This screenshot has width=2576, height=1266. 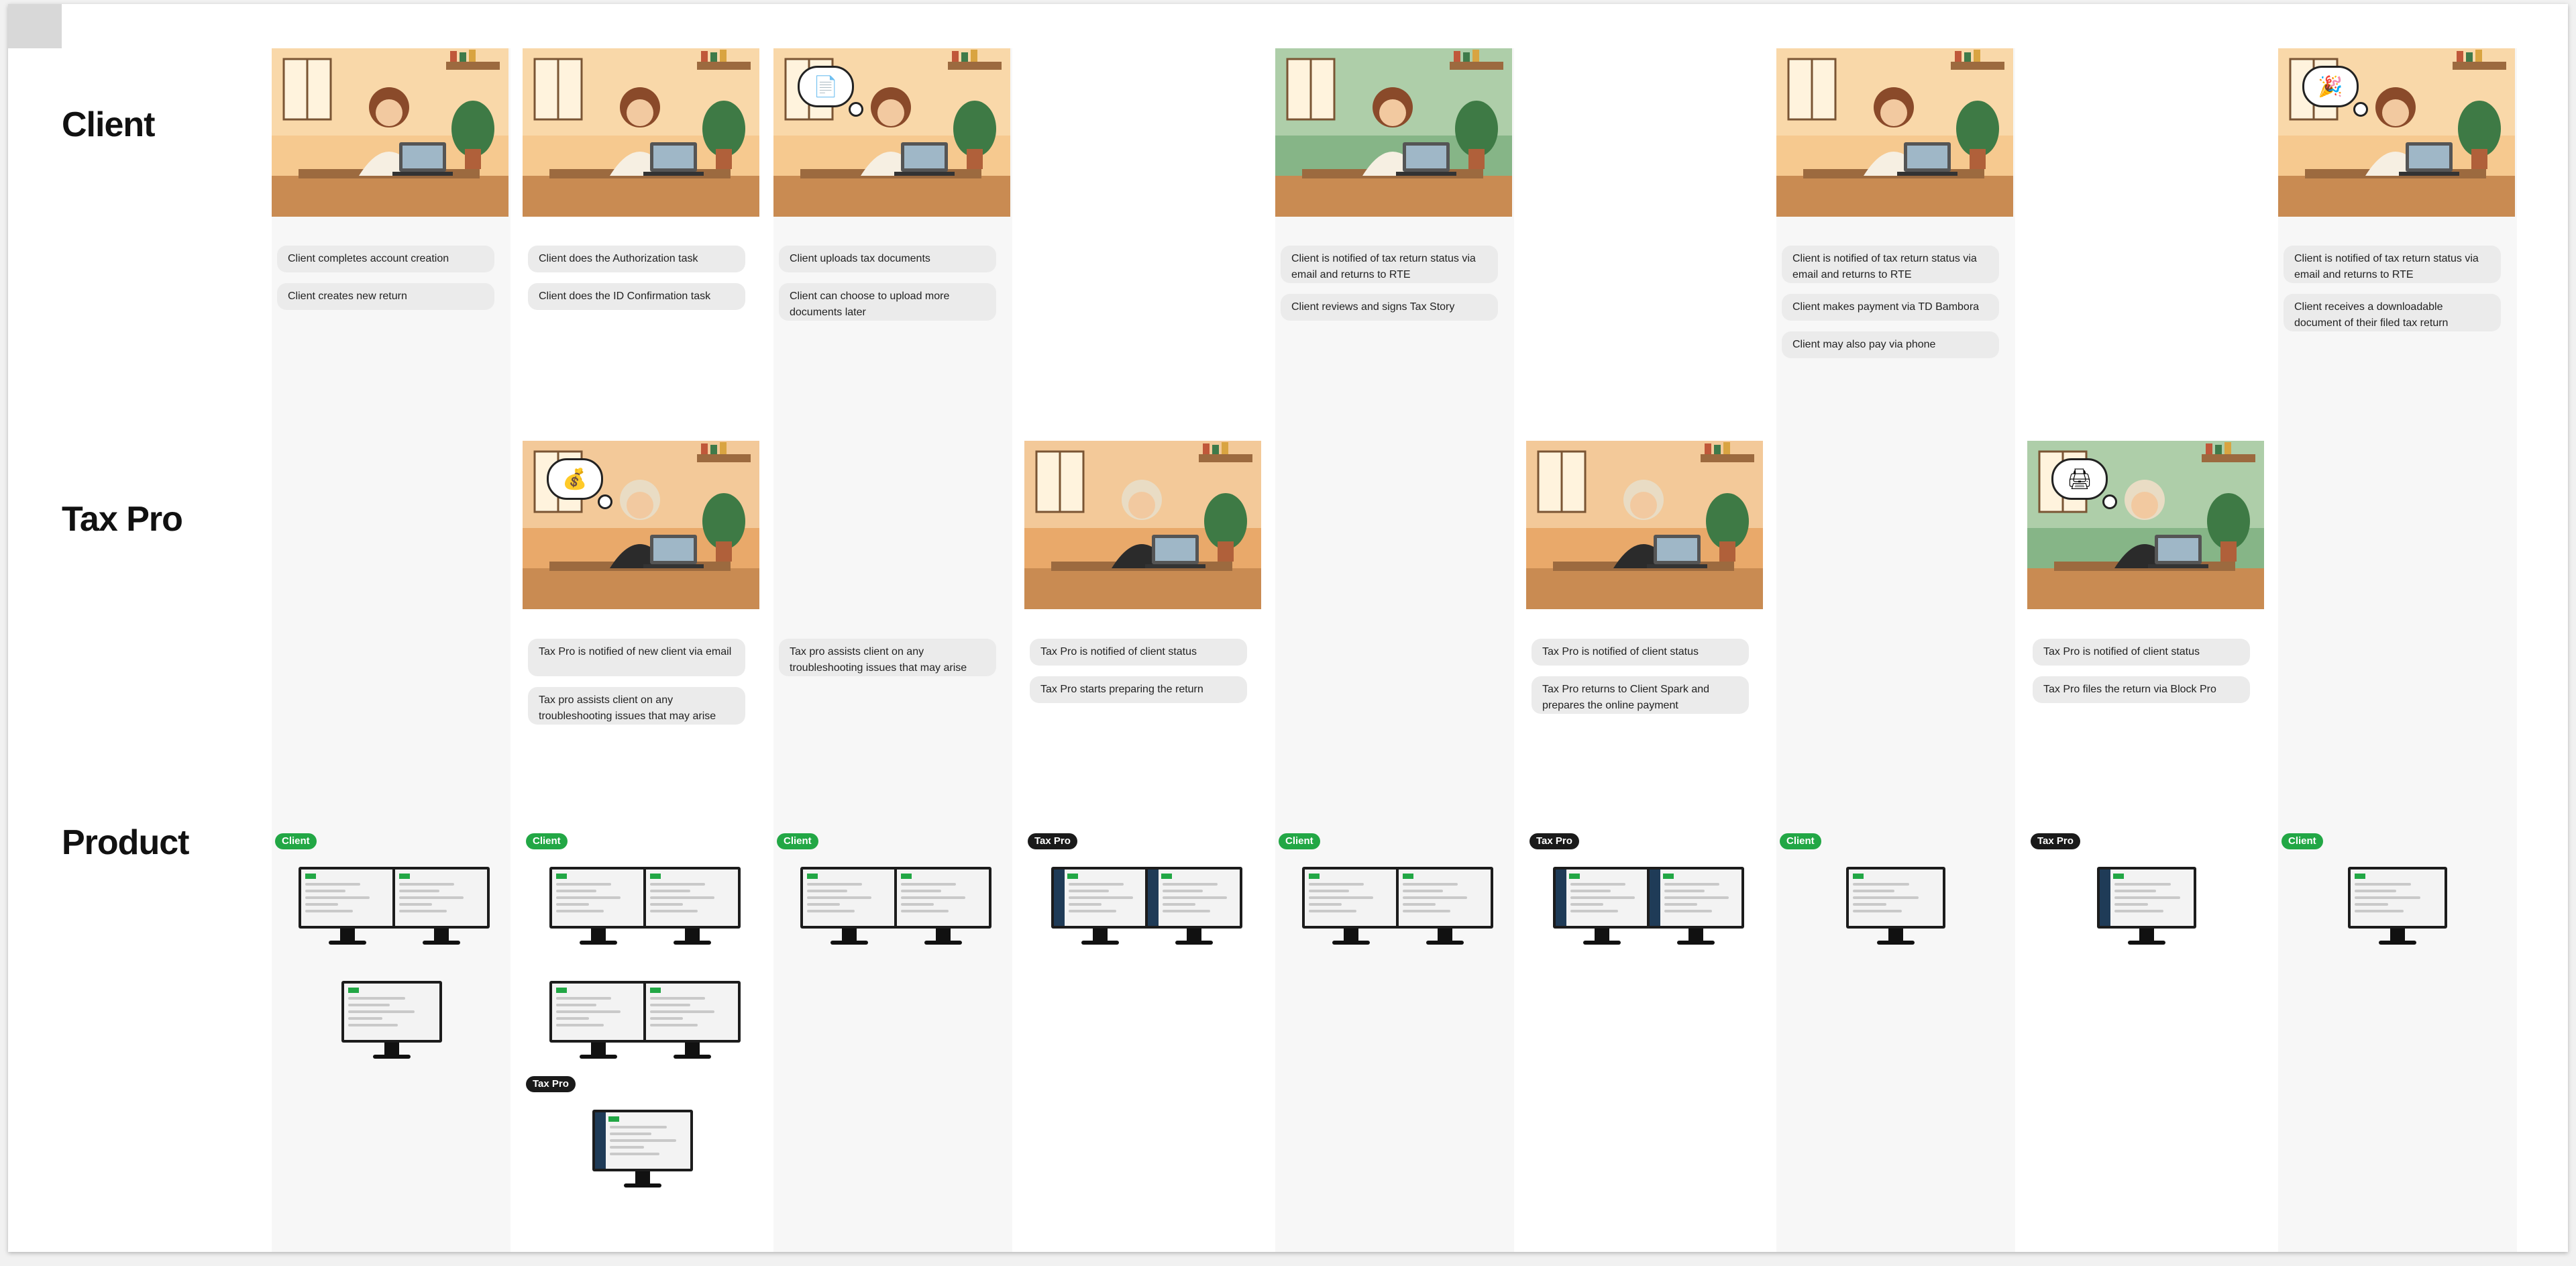 What do you see at coordinates (2396, 132) in the screenshot?
I see `client-illustration: 🎉` at bounding box center [2396, 132].